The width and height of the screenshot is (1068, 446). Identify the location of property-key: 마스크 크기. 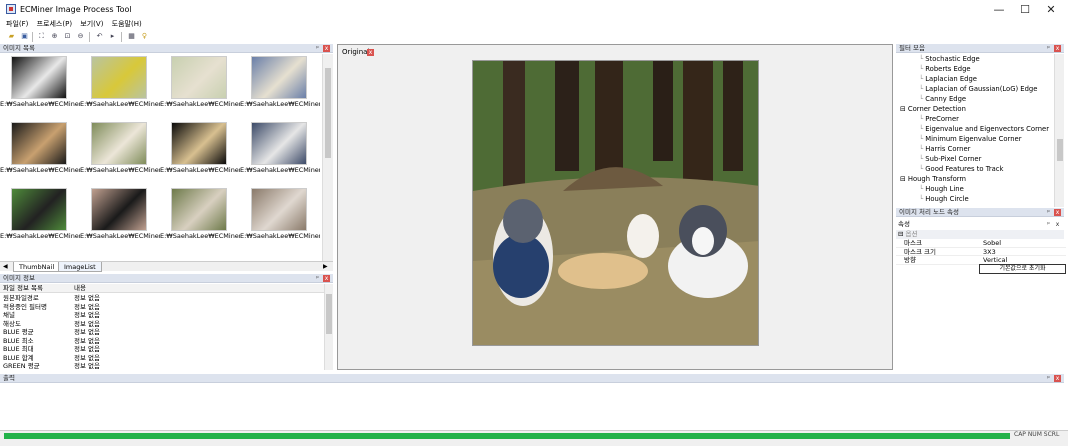
(920, 251).